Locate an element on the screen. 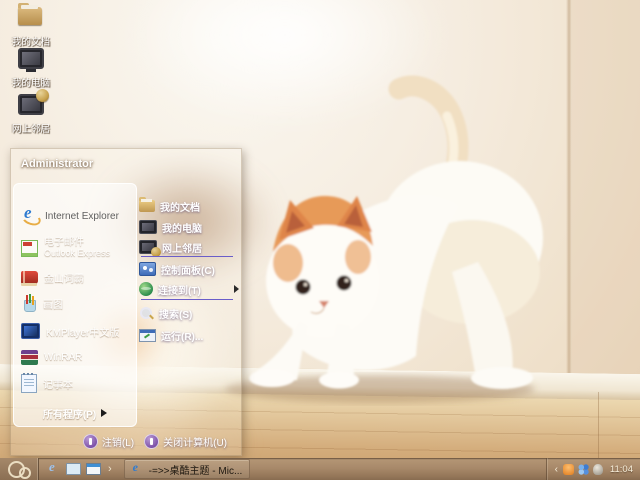 The height and width of the screenshot is (480, 640). desktop-icon-my-documents: 我的文档 is located at coordinates (31, 25).